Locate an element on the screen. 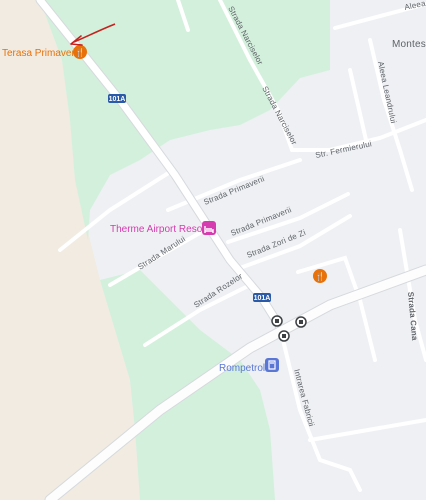 The width and height of the screenshot is (426, 500). road-shield-101a-south: 101A is located at coordinates (262, 297).